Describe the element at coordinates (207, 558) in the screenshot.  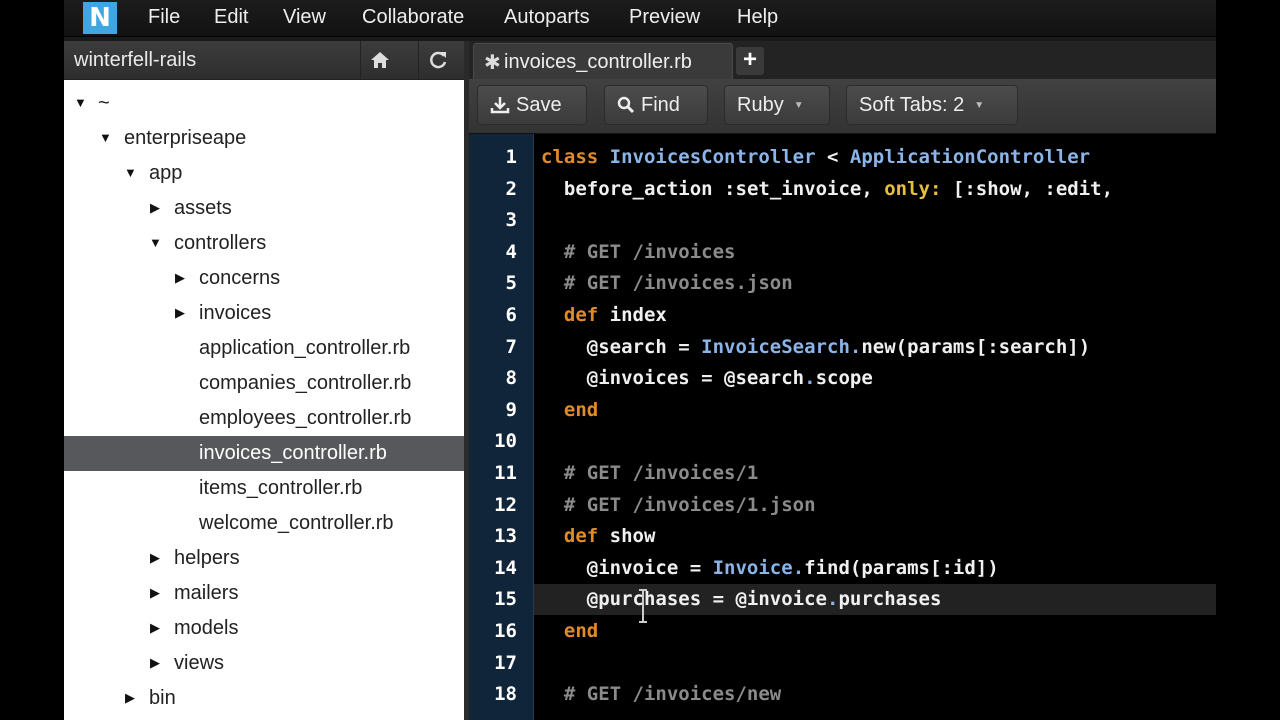
I see `tree-item-label: helpers` at that location.